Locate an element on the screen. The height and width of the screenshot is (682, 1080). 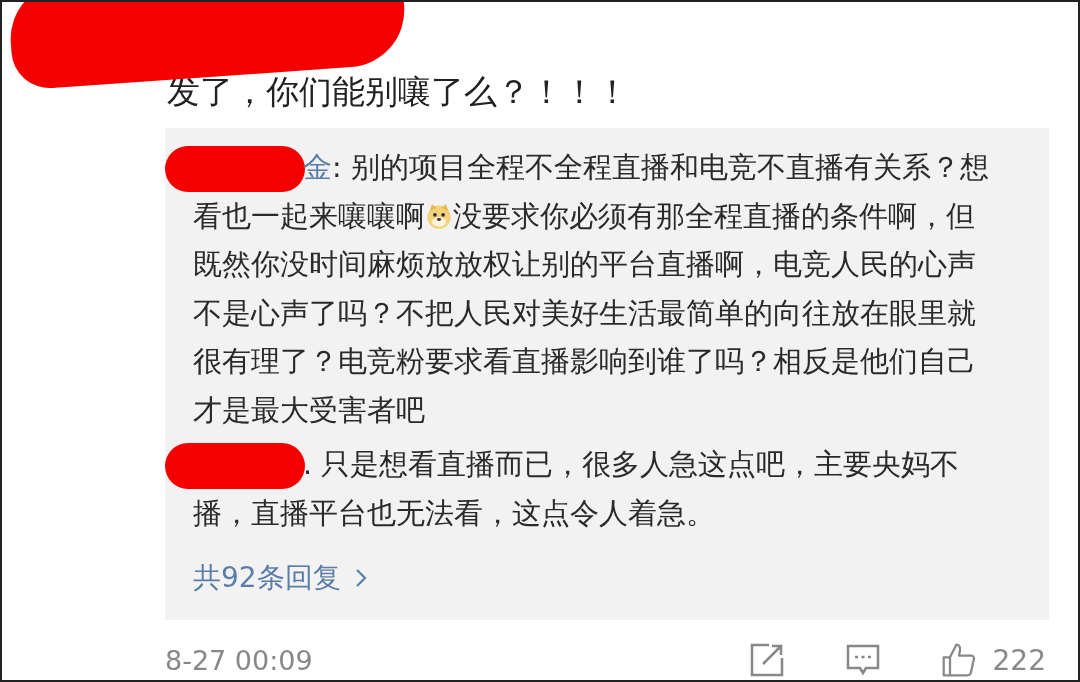
more-replies-link: 共92条回复 is located at coordinates (280, 578).